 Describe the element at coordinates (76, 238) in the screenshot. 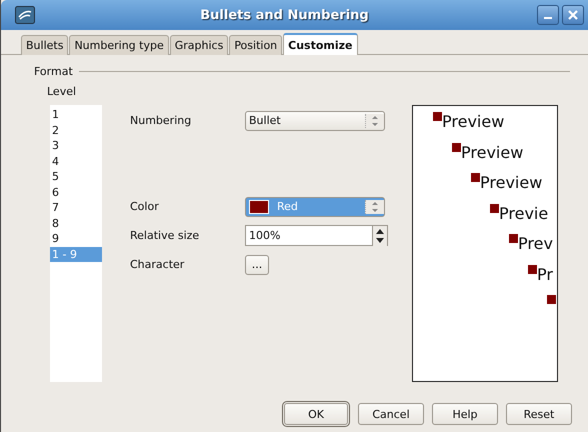

I see `level-item: 9` at that location.